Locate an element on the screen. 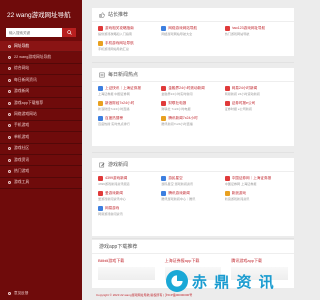 The width and height of the screenshot is (320, 300). sidebar-item: 22 wang游戏网址导航 is located at coordinates (41, 58).